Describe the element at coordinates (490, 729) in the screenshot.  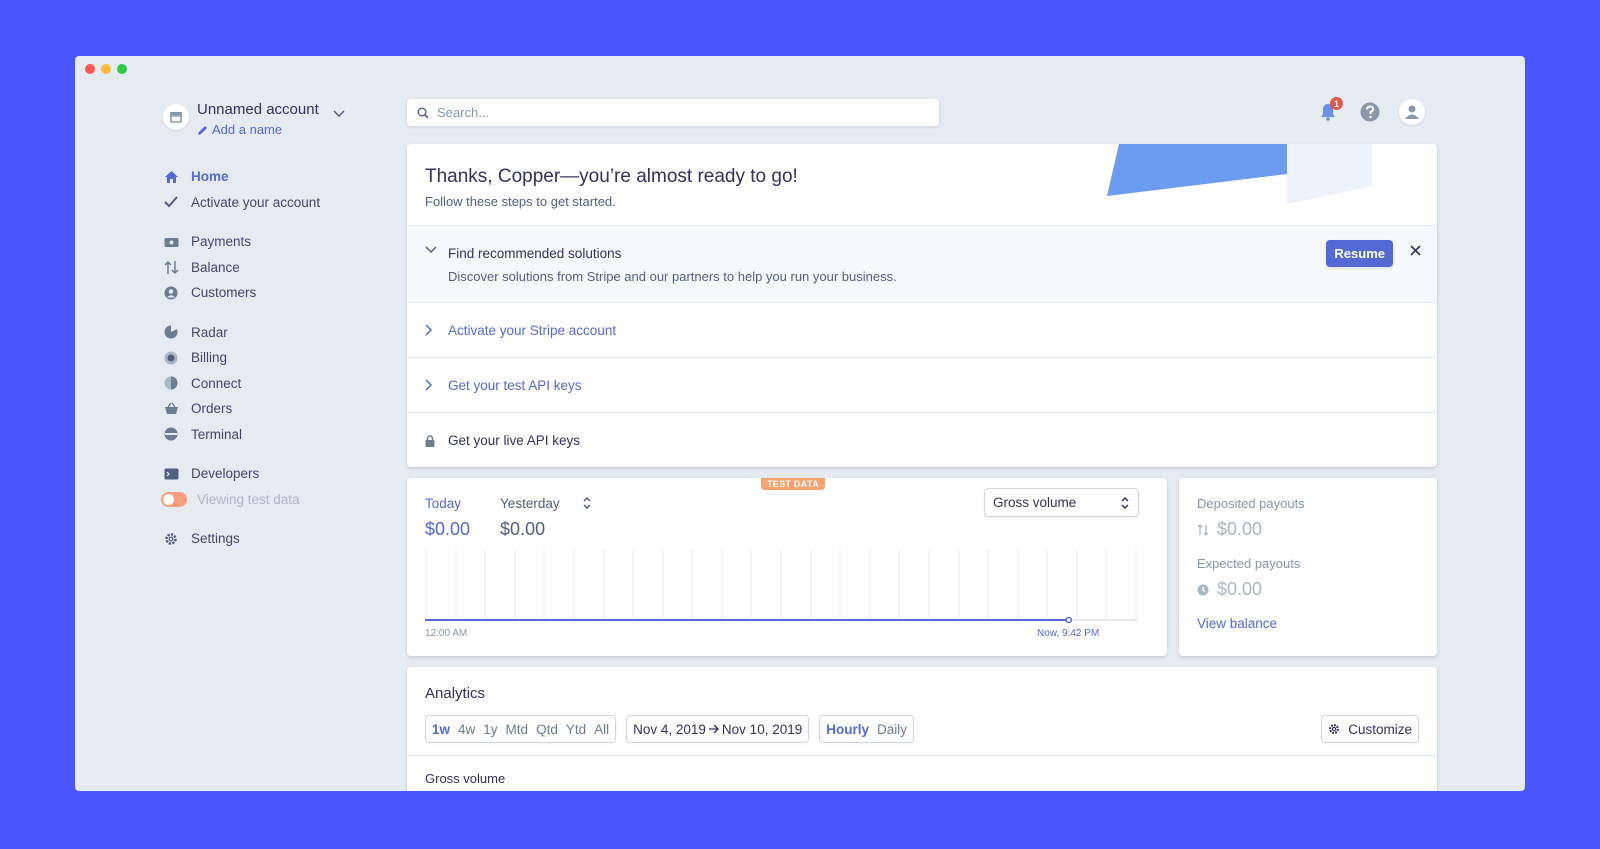
I see `range-option-1y: 1y` at that location.